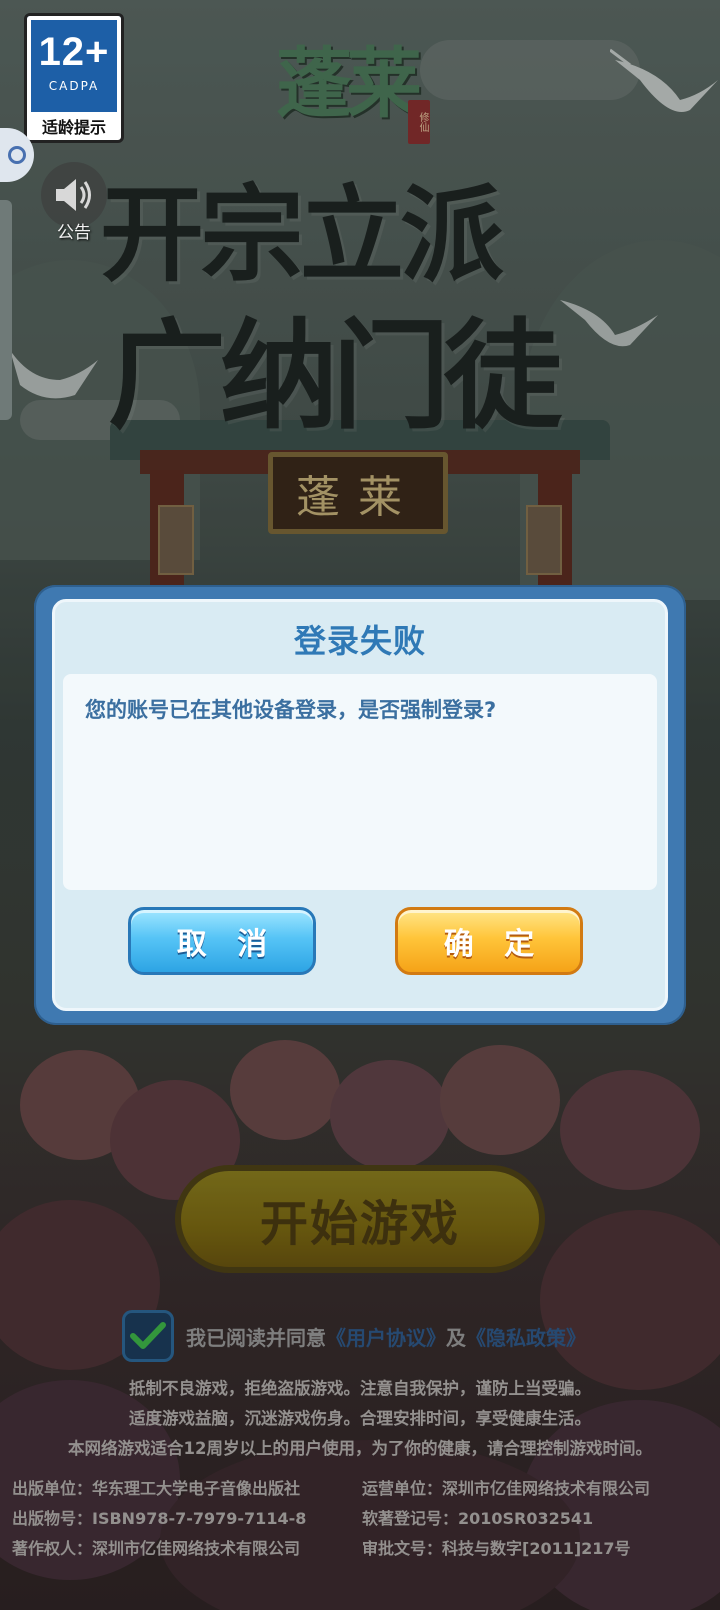 The image size is (720, 1610). Describe the element at coordinates (489, 941) in the screenshot. I see `confirm-button: 确 定` at that location.